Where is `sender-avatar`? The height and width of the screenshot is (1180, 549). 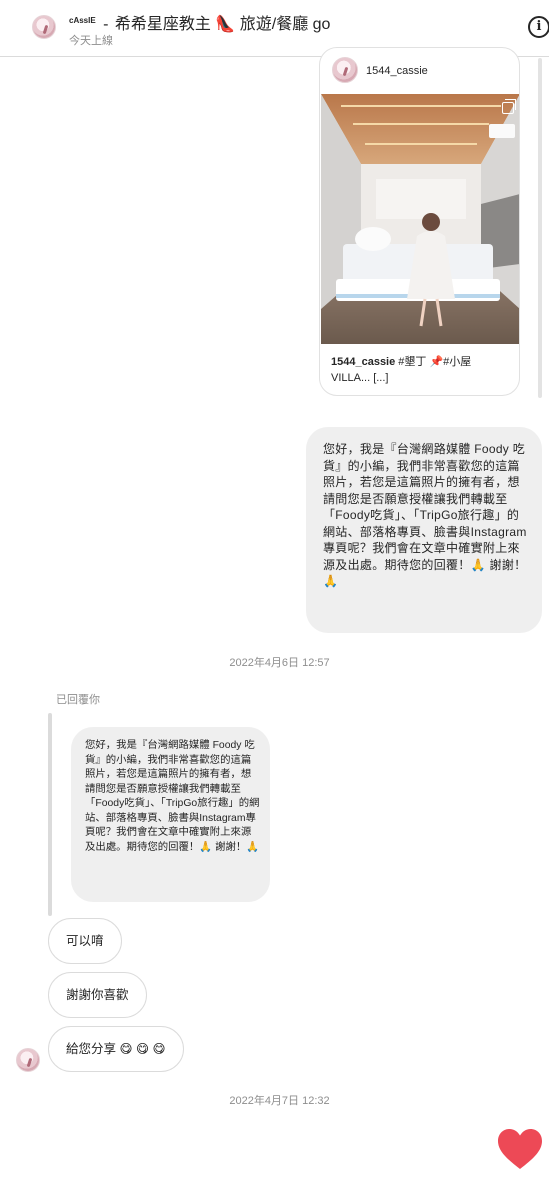 sender-avatar is located at coordinates (28, 1060).